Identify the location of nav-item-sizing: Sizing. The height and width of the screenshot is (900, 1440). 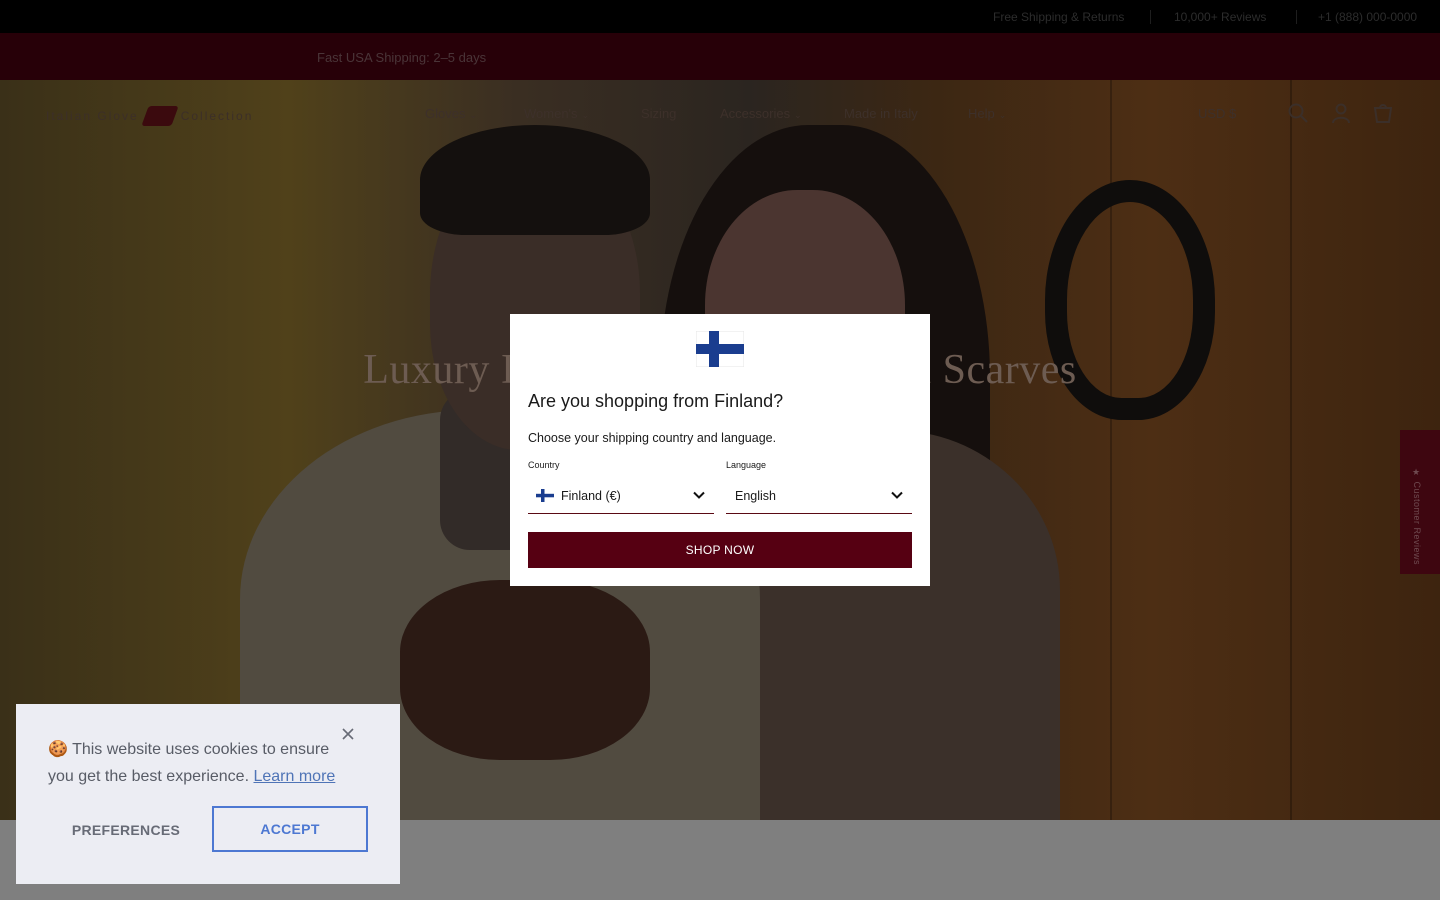
(658, 113).